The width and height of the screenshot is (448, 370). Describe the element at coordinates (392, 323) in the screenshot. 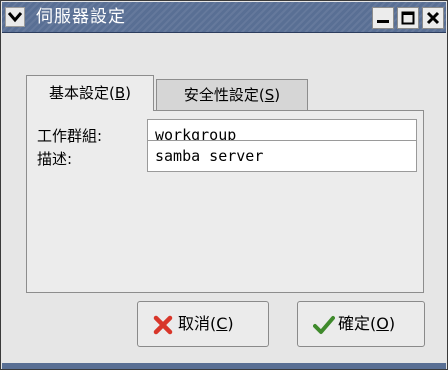

I see `ok-suffix: )` at that location.